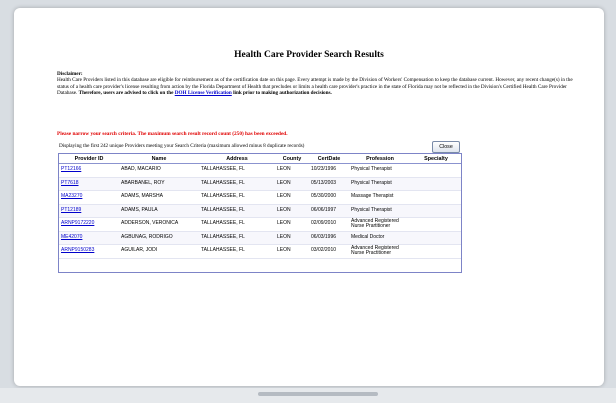 This screenshot has width=616, height=403. What do you see at coordinates (329, 224) in the screenshot?
I see `provider-certdate: 02/09/2010` at bounding box center [329, 224].